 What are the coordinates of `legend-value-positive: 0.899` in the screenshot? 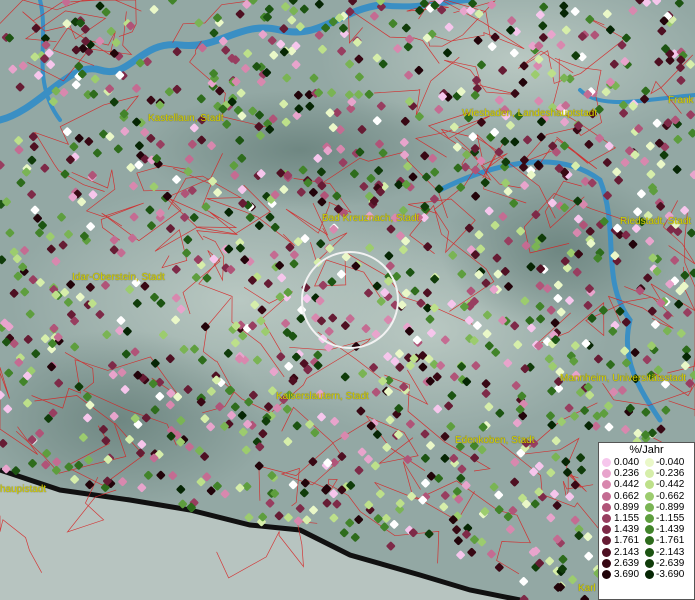 It's located at (627, 507).